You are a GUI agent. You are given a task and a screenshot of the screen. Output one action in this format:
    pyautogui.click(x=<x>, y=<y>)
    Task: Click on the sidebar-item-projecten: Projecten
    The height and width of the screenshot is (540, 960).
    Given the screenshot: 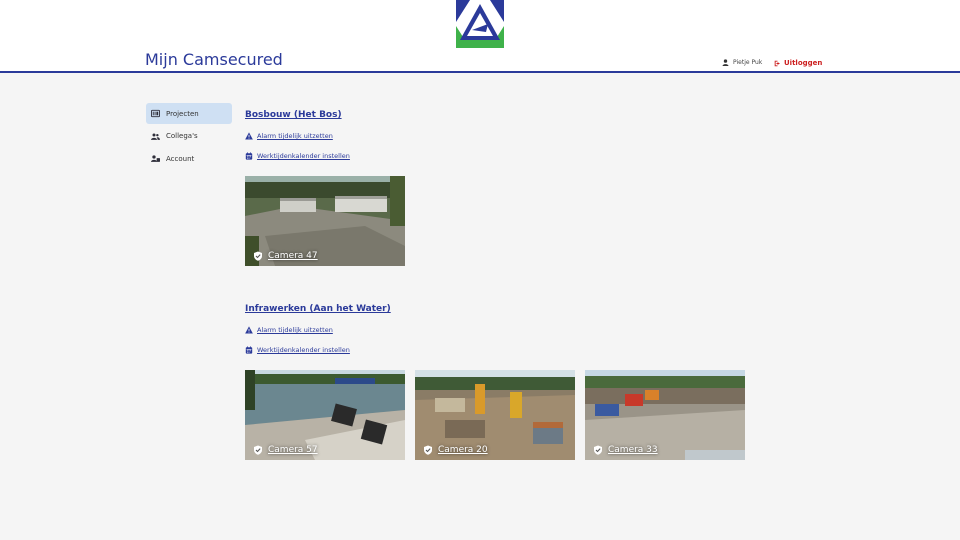 What is the action you would take?
    pyautogui.click(x=189, y=113)
    